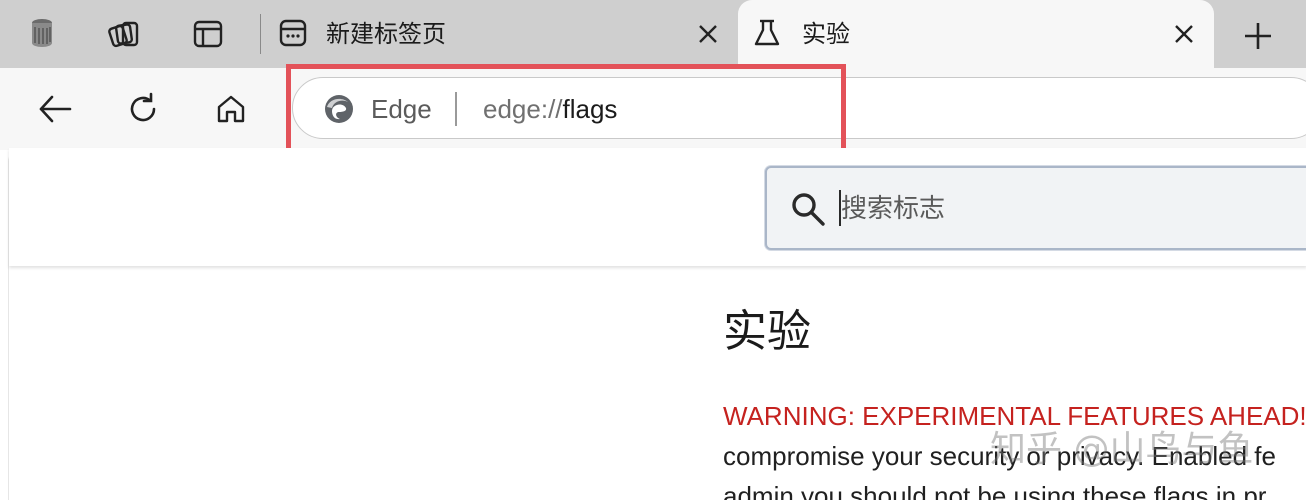 The height and width of the screenshot is (500, 1306). I want to click on home-icon, so click(231, 109).